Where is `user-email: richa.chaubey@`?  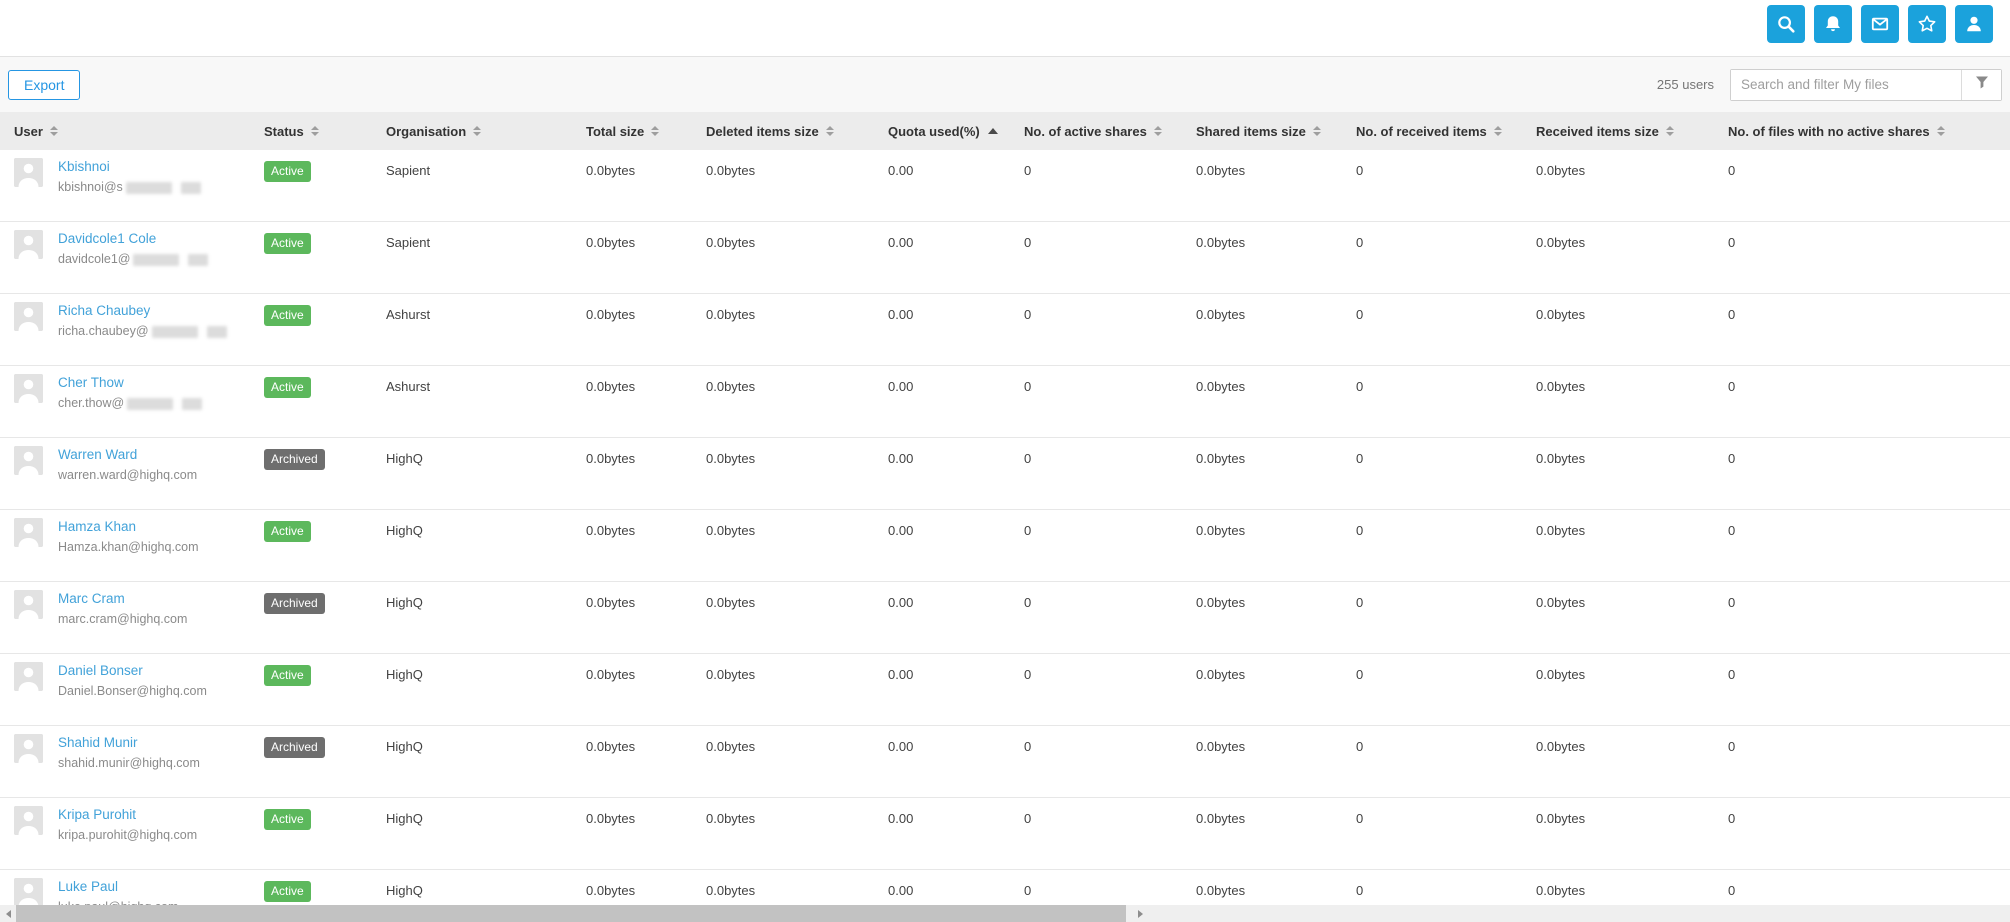
user-email: richa.chaubey@ is located at coordinates (142, 331).